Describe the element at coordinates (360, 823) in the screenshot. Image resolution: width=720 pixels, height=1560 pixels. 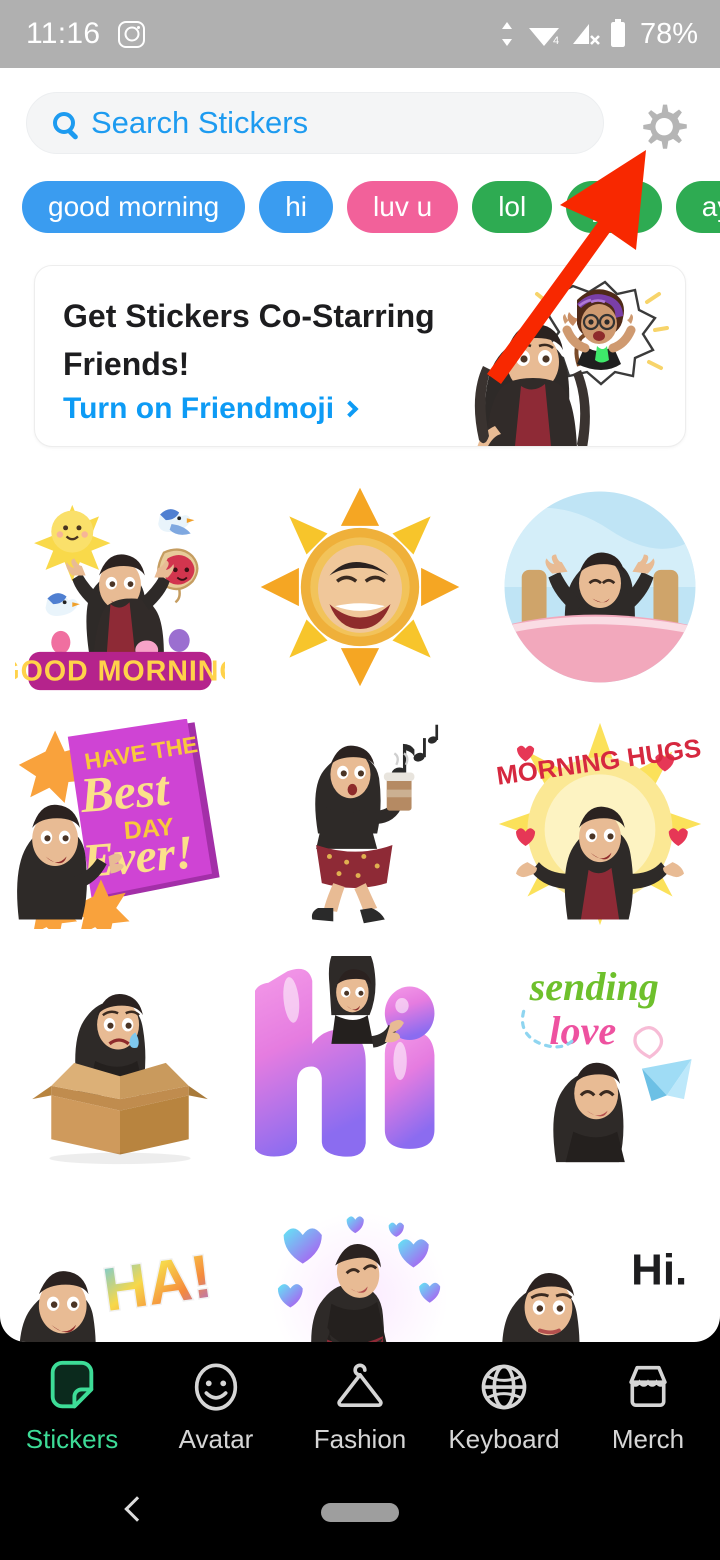
I see `sticker-walking-with-coffee-music-notes` at that location.